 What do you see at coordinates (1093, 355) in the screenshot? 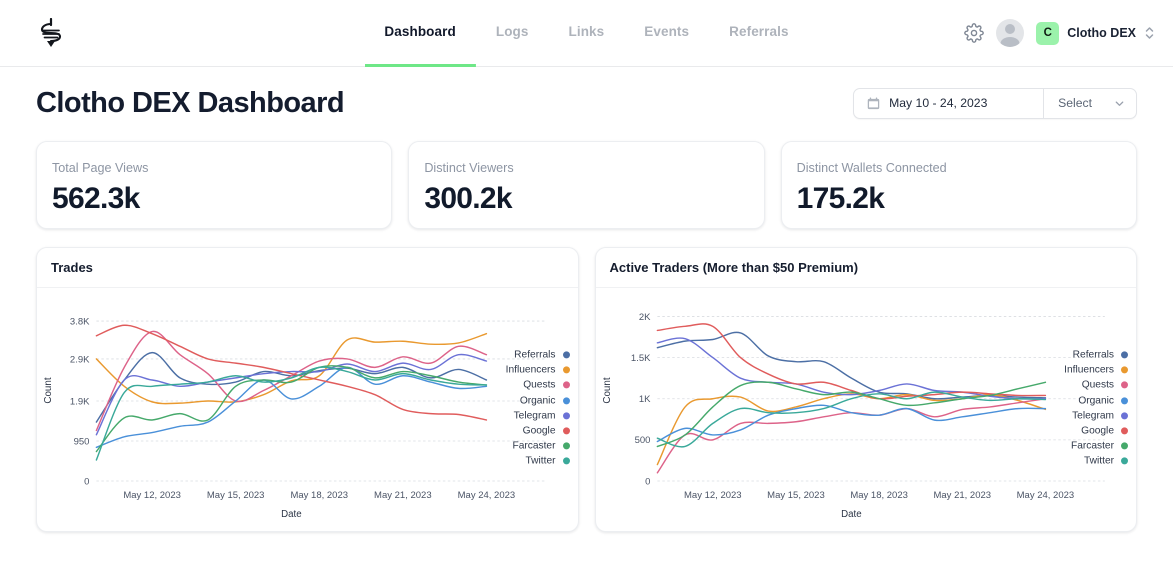
I see `legend-label: Referrals` at bounding box center [1093, 355].